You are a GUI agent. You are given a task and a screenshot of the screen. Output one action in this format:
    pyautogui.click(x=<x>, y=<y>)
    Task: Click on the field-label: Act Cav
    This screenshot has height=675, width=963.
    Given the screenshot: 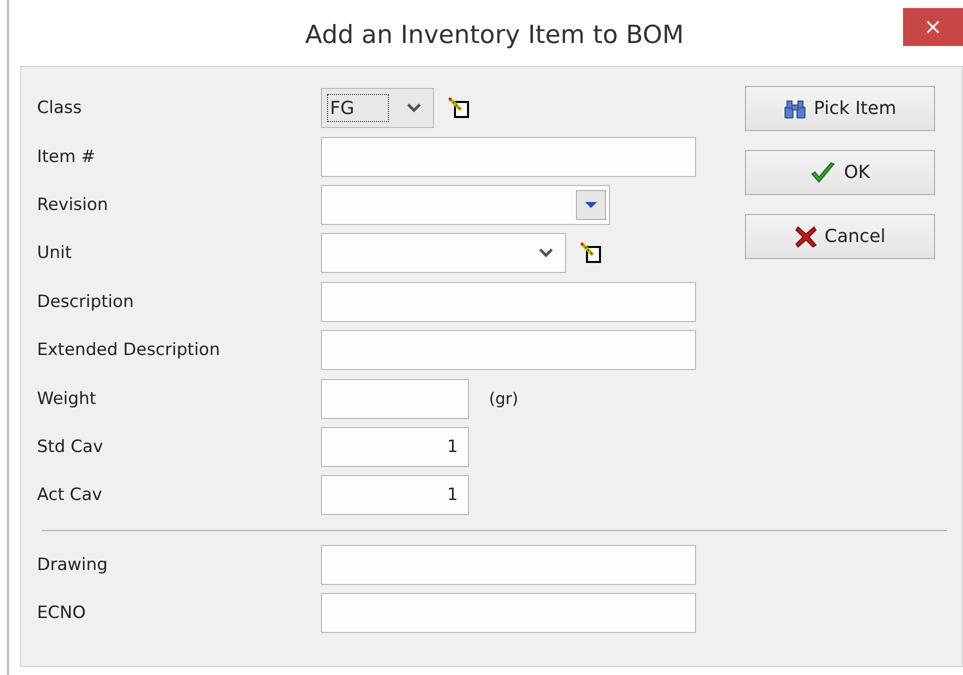 What is the action you would take?
    pyautogui.click(x=70, y=495)
    